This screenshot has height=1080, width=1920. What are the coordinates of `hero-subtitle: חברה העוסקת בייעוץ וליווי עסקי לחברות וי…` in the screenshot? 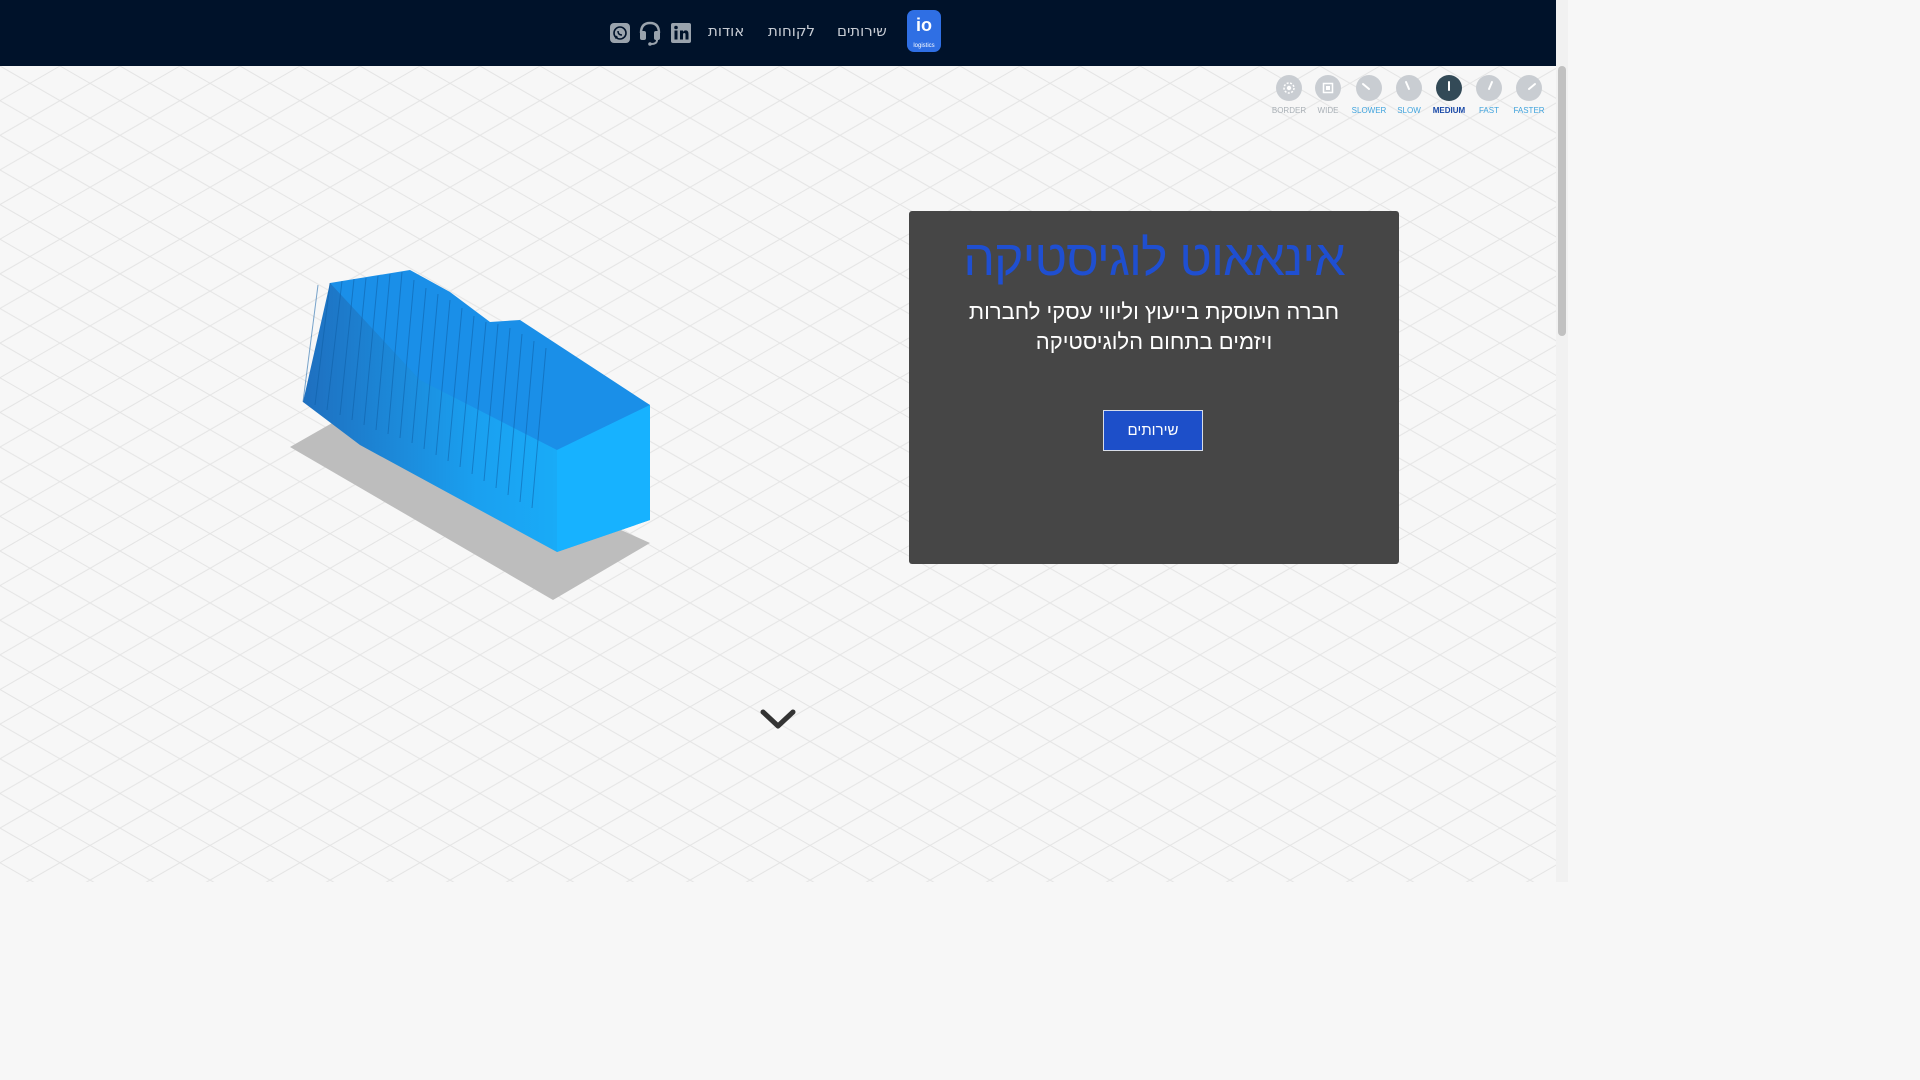 It's located at (1154, 327).